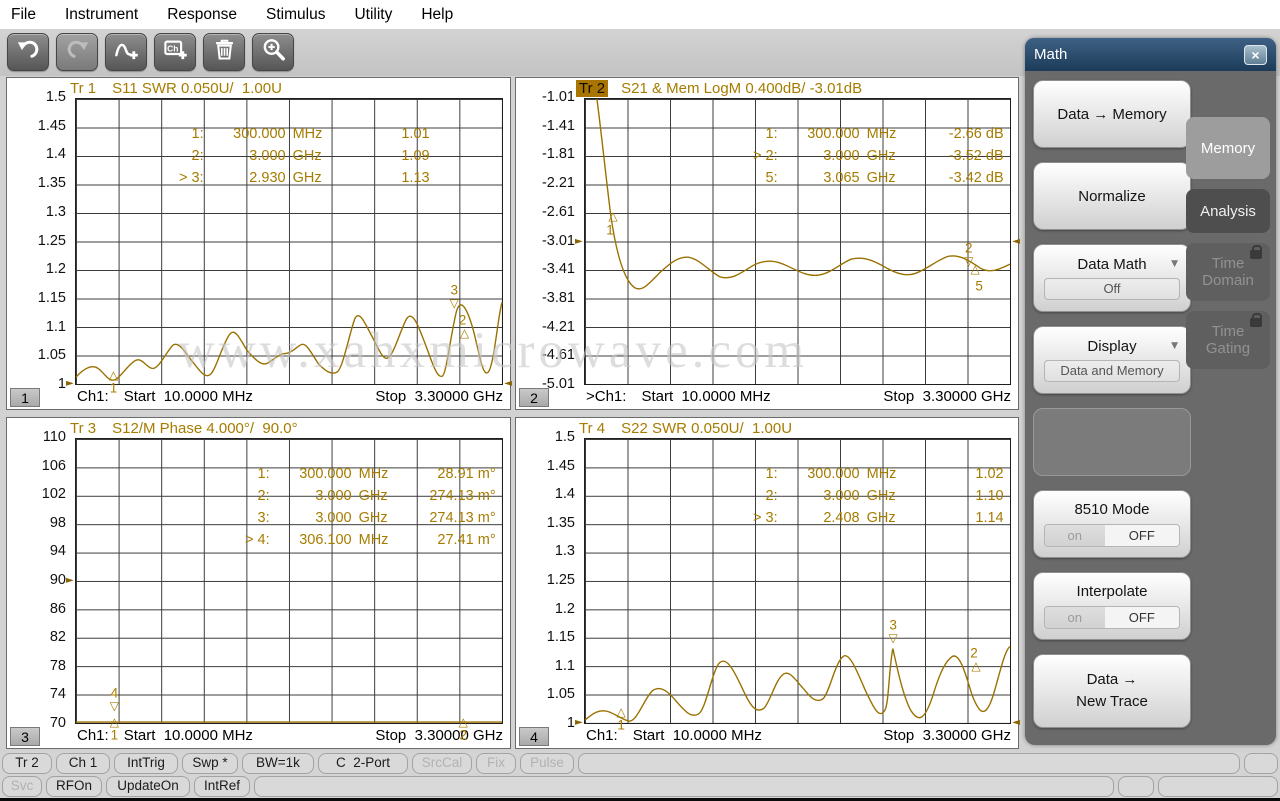  I want to click on status-intref: IntRef, so click(222, 786).